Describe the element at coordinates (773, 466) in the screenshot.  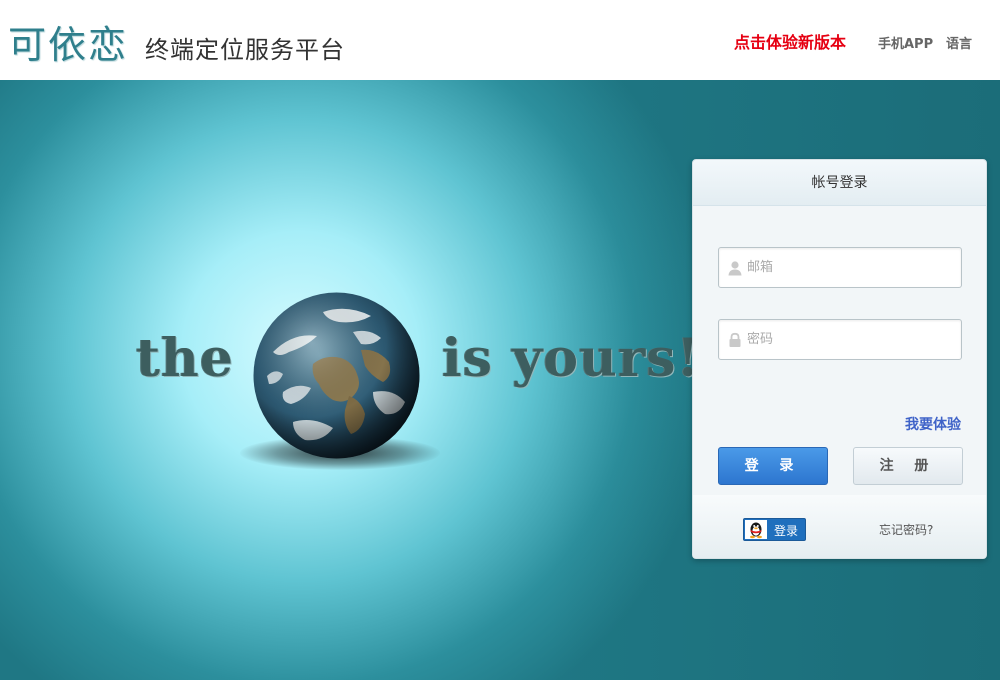
I see `login-button: 登 录` at that location.